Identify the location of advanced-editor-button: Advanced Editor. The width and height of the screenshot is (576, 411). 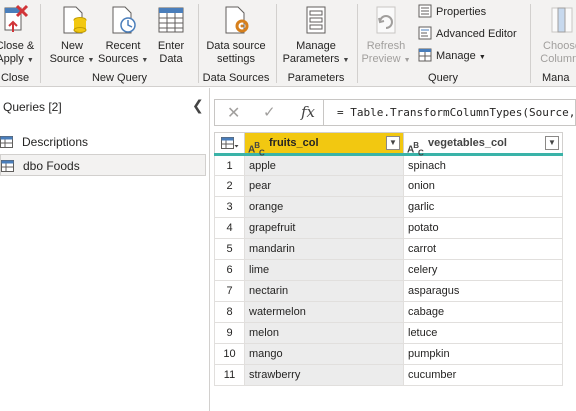
(467, 34).